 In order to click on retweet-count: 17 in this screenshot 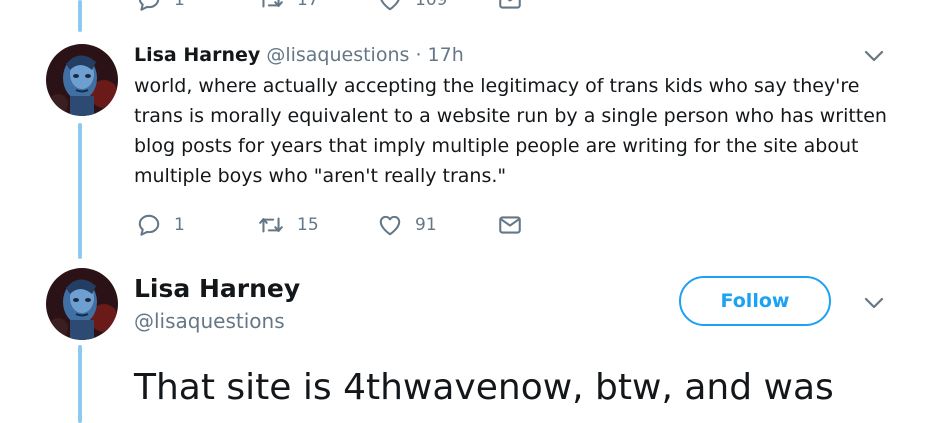, I will do `click(308, 5)`.